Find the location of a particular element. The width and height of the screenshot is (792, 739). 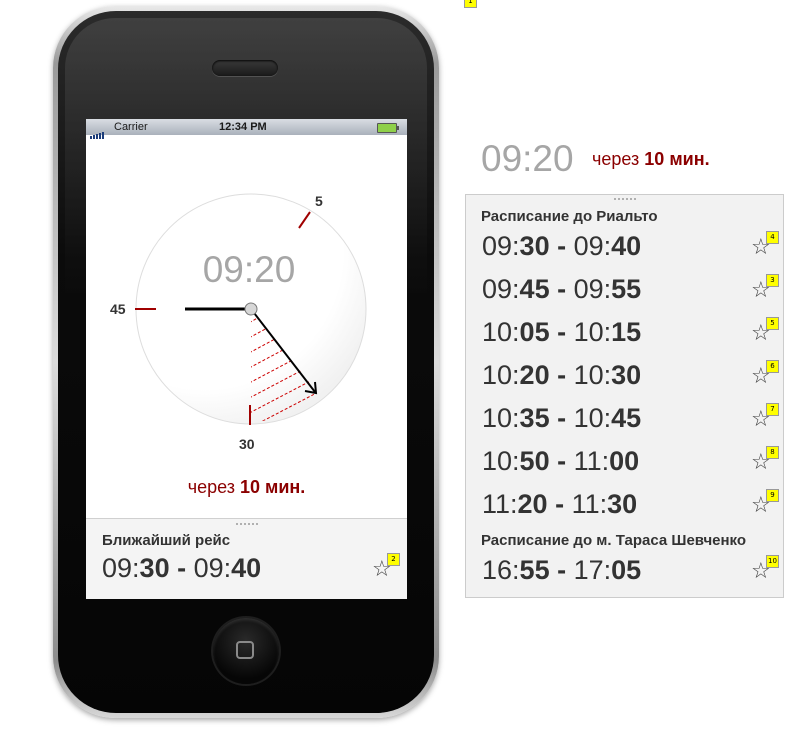

dep-hour: 11: is located at coordinates (500, 504).